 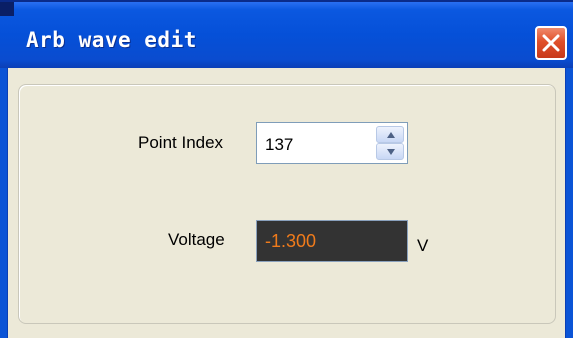 What do you see at coordinates (332, 241) in the screenshot?
I see `voltage-display: -1.300` at bounding box center [332, 241].